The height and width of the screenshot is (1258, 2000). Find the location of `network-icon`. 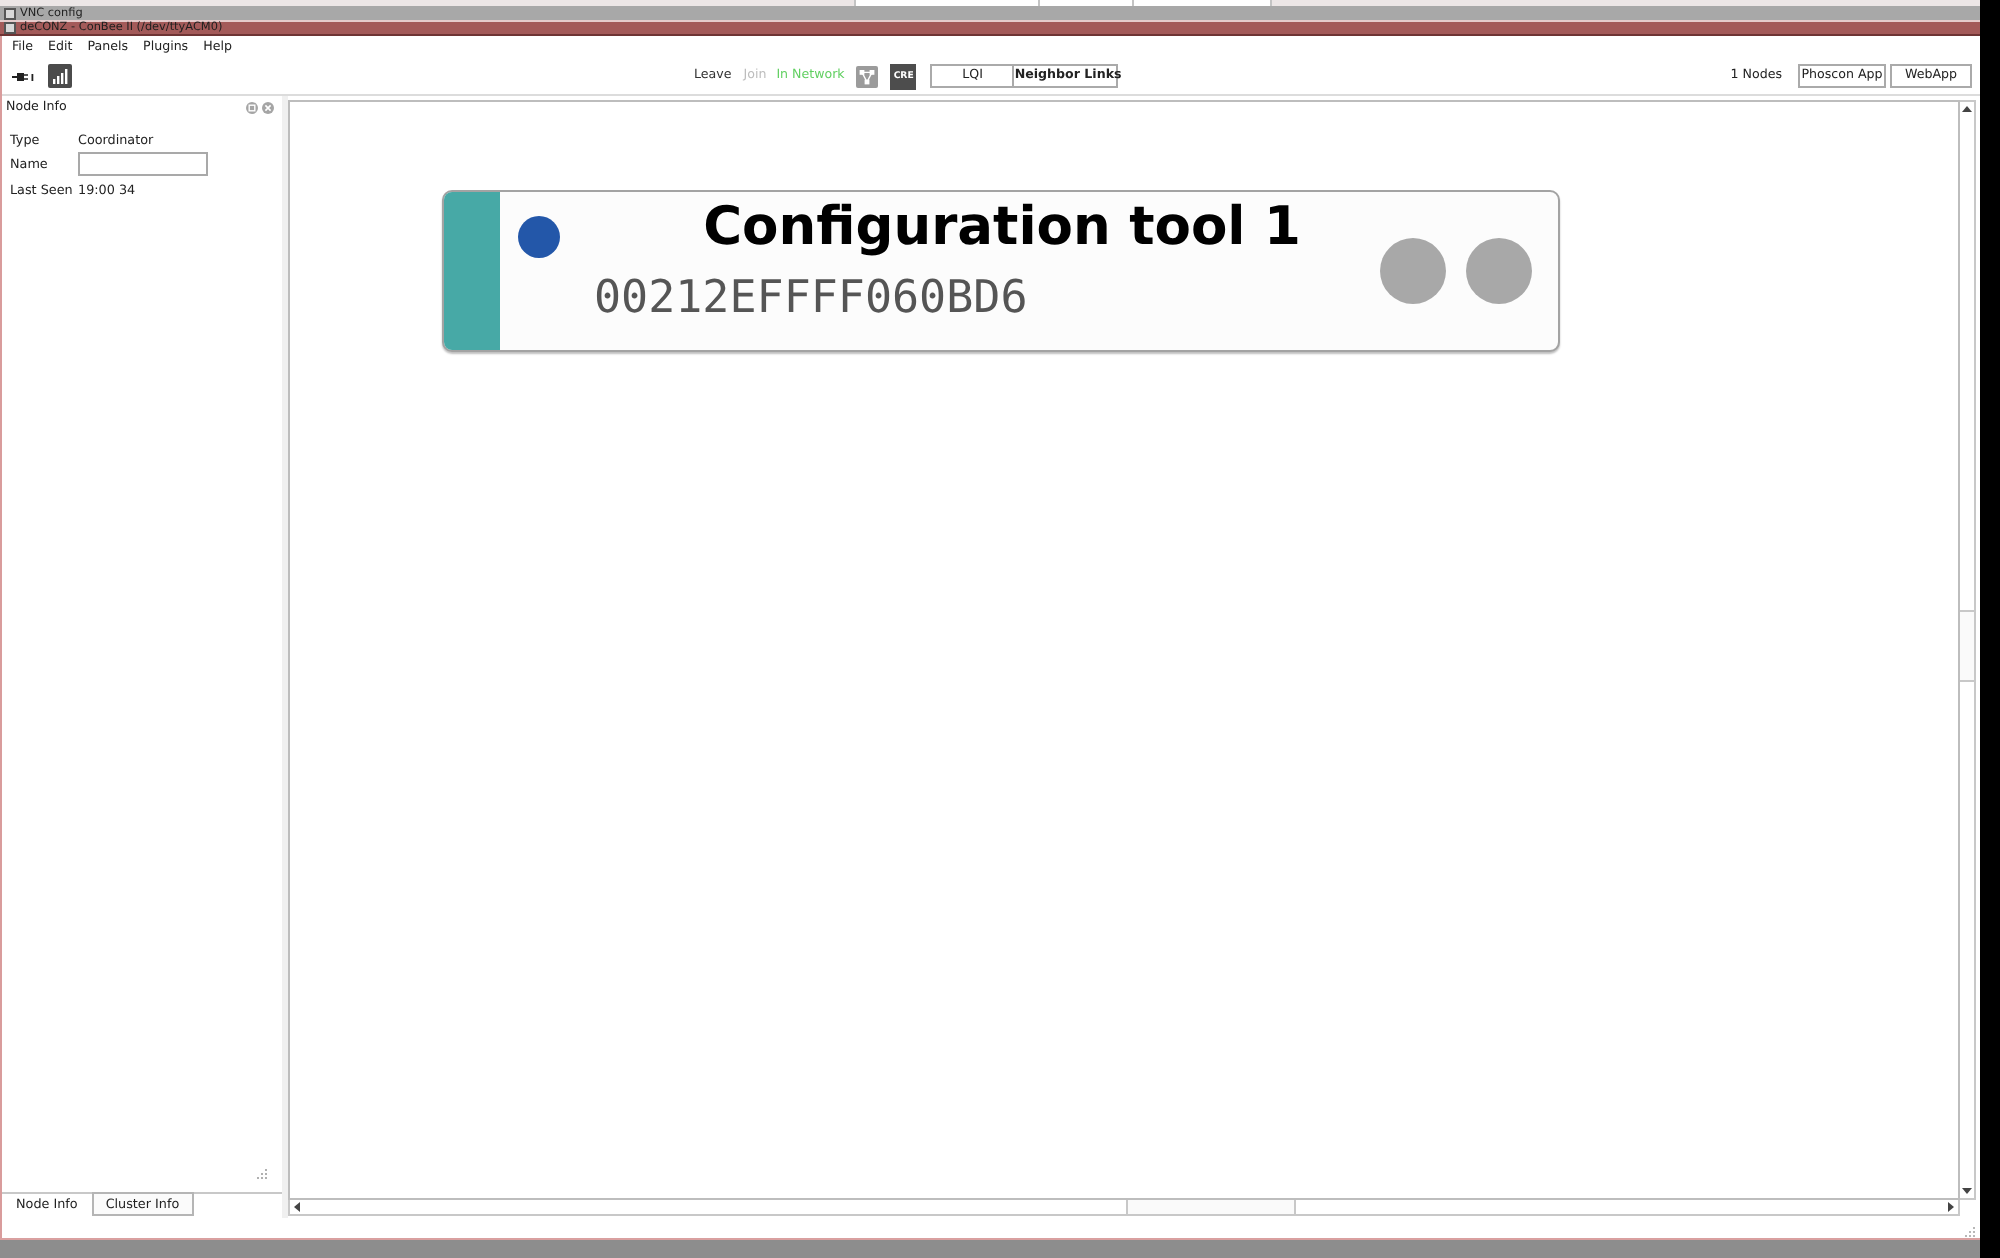

network-icon is located at coordinates (867, 76).